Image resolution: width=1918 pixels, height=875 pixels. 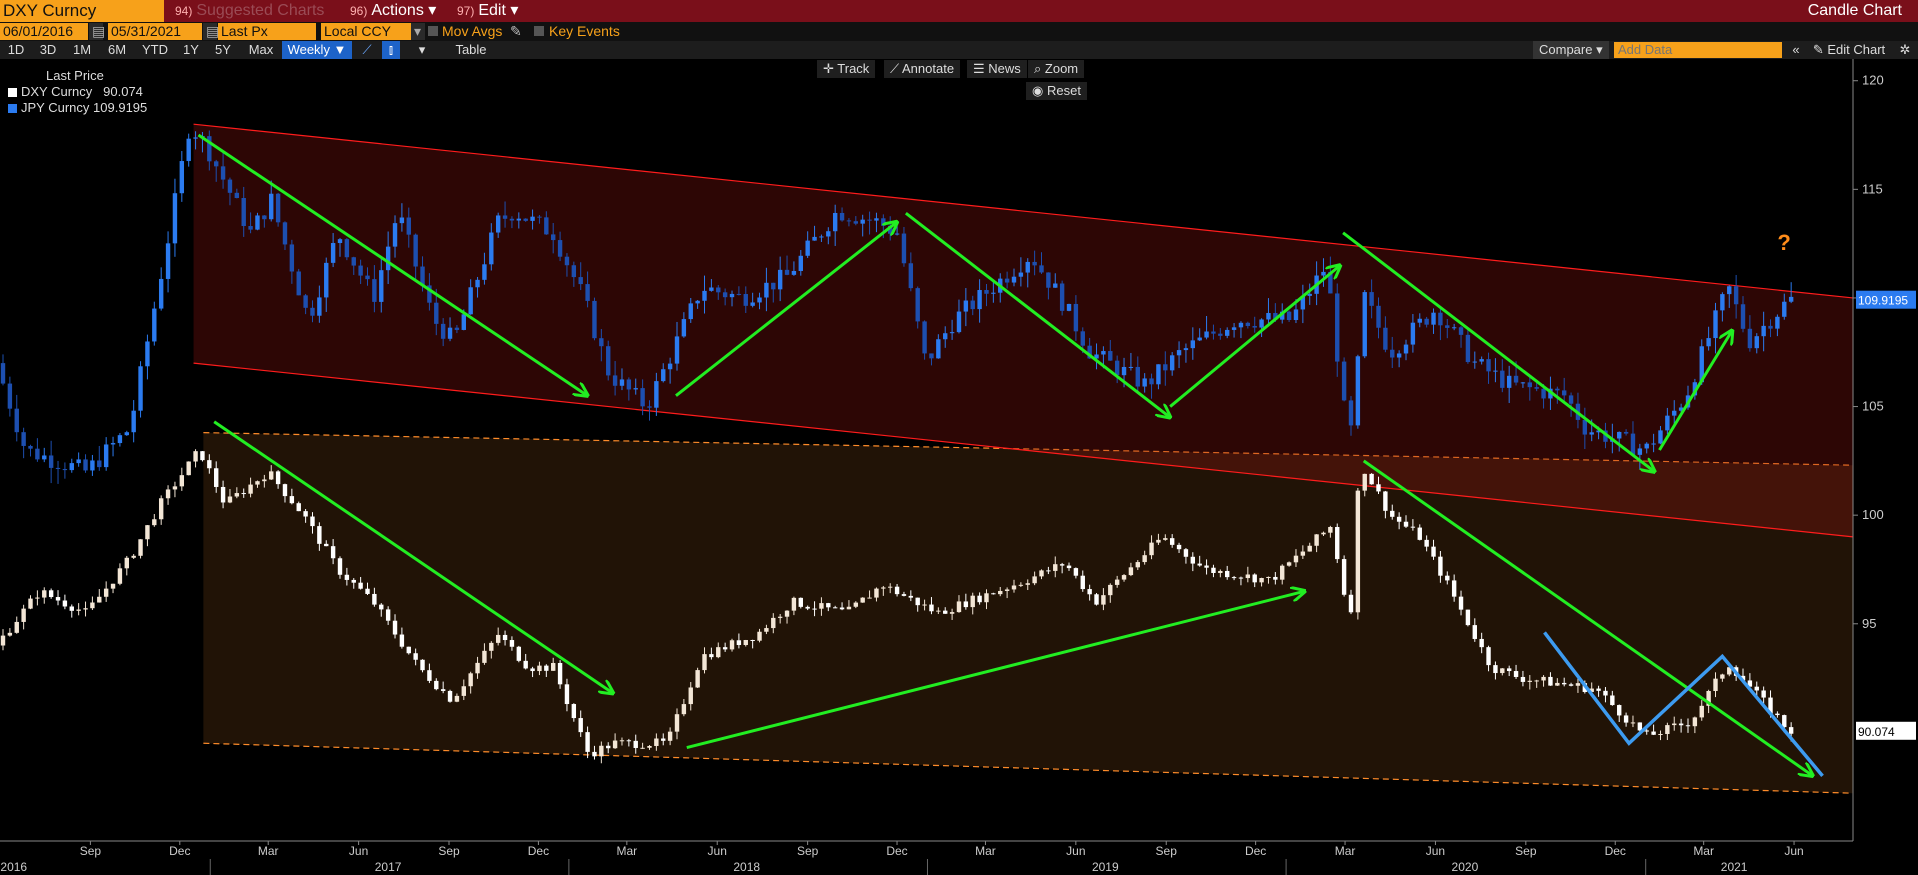 What do you see at coordinates (16, 50) in the screenshot?
I see `range-1d-button: 1D` at bounding box center [16, 50].